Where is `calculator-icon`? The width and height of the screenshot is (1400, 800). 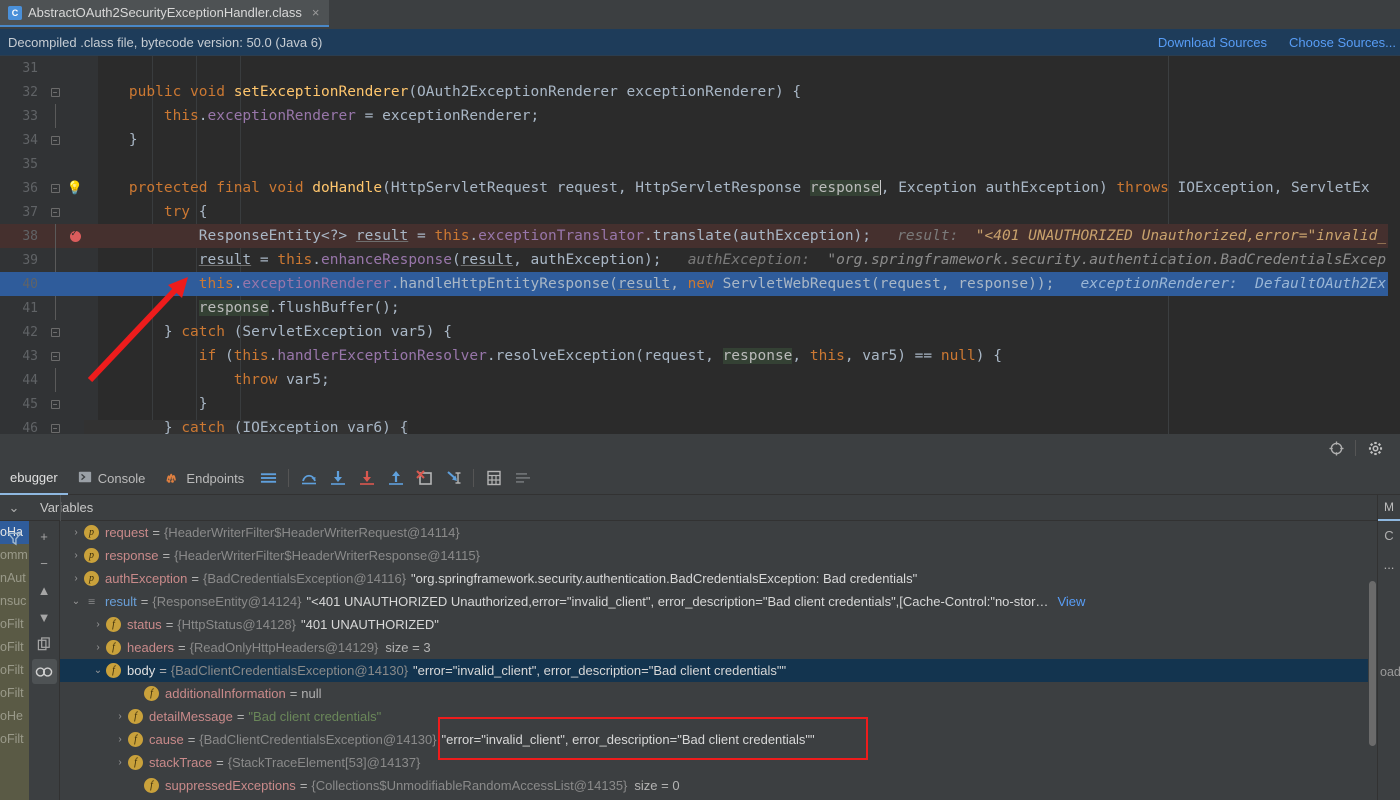
calculator-icon is located at coordinates (493, 478).